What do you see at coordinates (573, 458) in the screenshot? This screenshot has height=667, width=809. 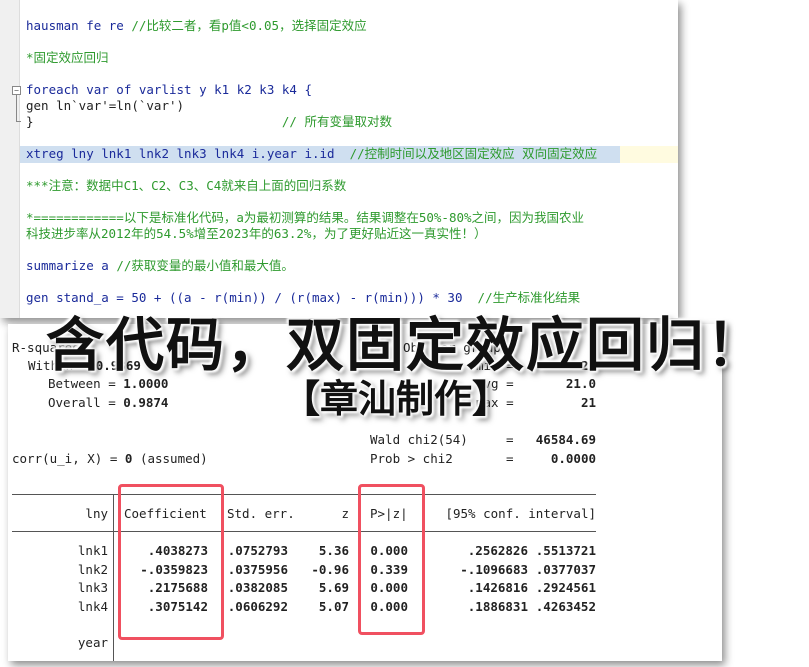 I see `prob-value: 0.0000` at bounding box center [573, 458].